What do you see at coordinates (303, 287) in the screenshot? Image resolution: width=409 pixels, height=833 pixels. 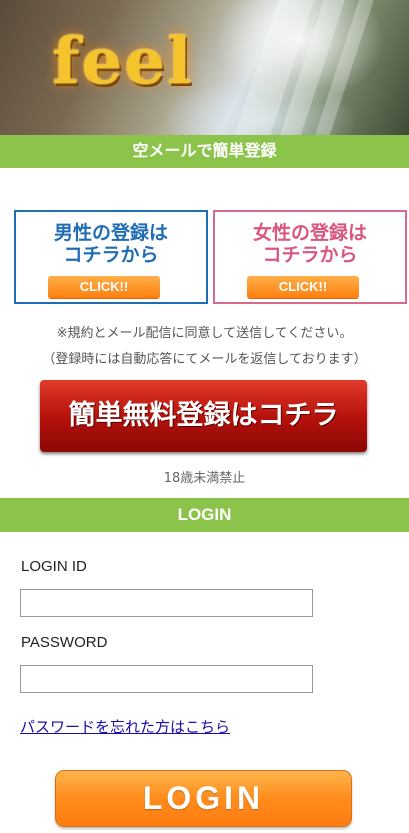 I see `female-click-button: CLICK!!` at bounding box center [303, 287].